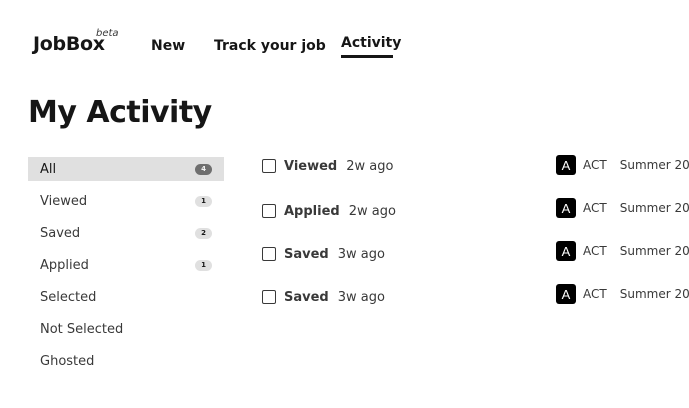  I want to click on page-title: My Activity, so click(120, 112).